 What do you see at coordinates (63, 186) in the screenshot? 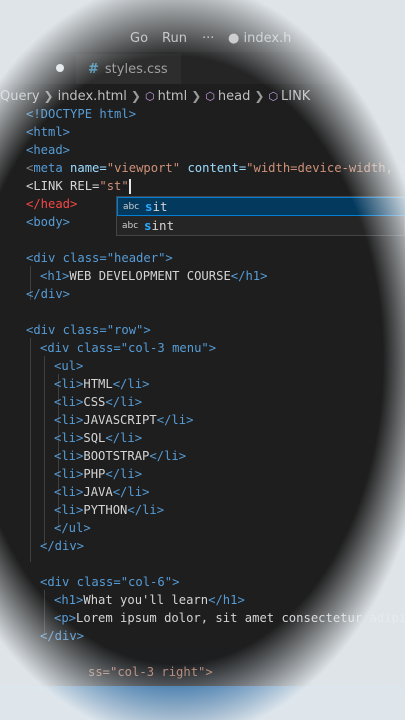
I see `code-link-typed: <LINK REL=` at bounding box center [63, 186].